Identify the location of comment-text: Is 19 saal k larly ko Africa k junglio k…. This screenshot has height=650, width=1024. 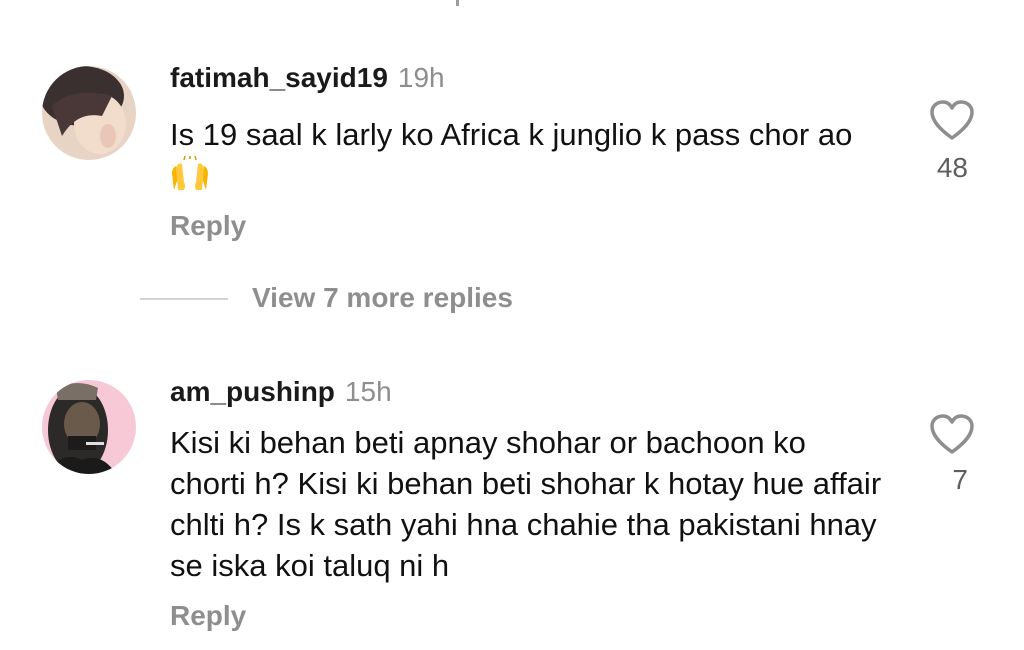
(530, 158).